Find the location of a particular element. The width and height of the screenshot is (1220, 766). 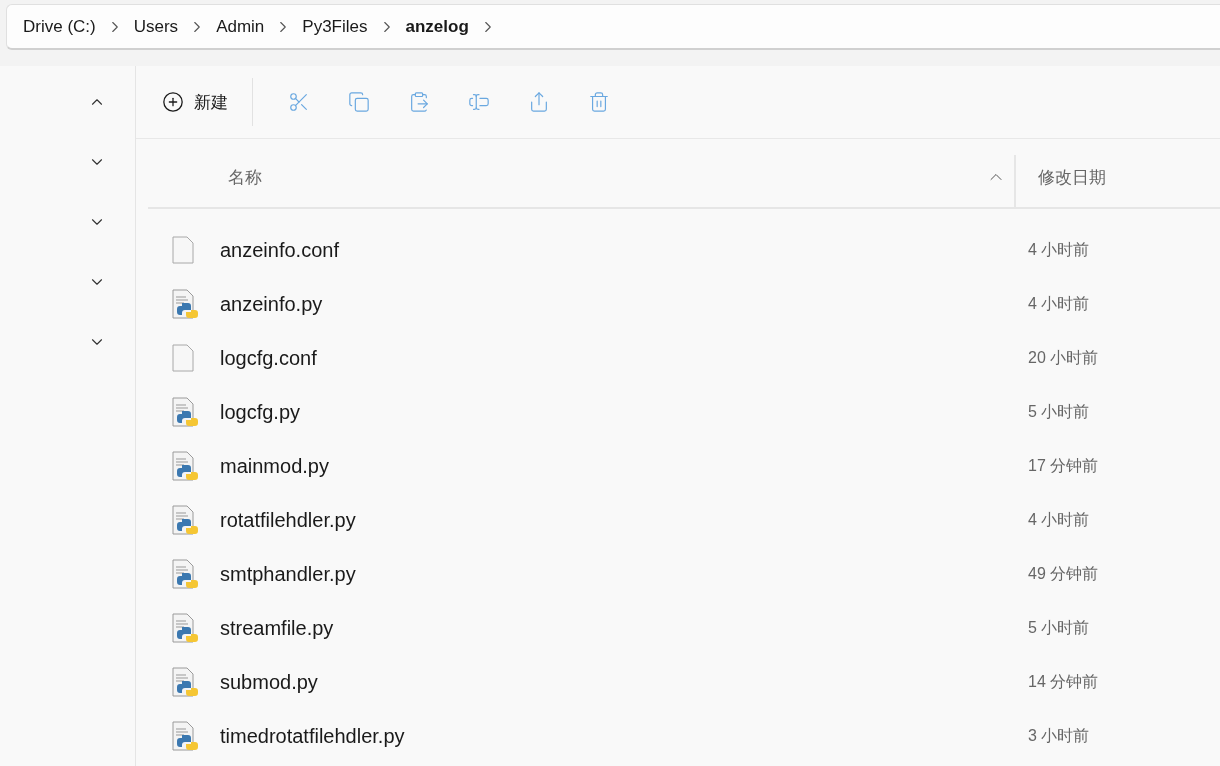

modified-date: 17 分钟前 is located at coordinates (1063, 465).